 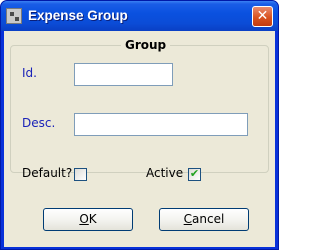 I want to click on ok-label-rest: K, so click(x=92, y=219).